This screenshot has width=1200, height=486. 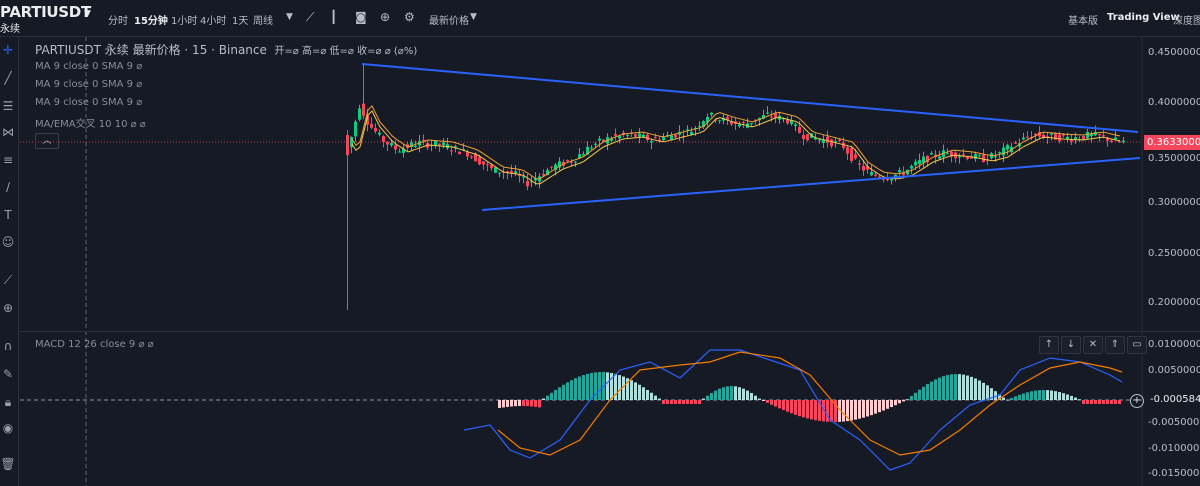 I want to click on legend-ohlc: 开=⌀ 高=⌀ 低=⌀ 收=⌀ ⌀ (⌀%), so click(x=346, y=51).